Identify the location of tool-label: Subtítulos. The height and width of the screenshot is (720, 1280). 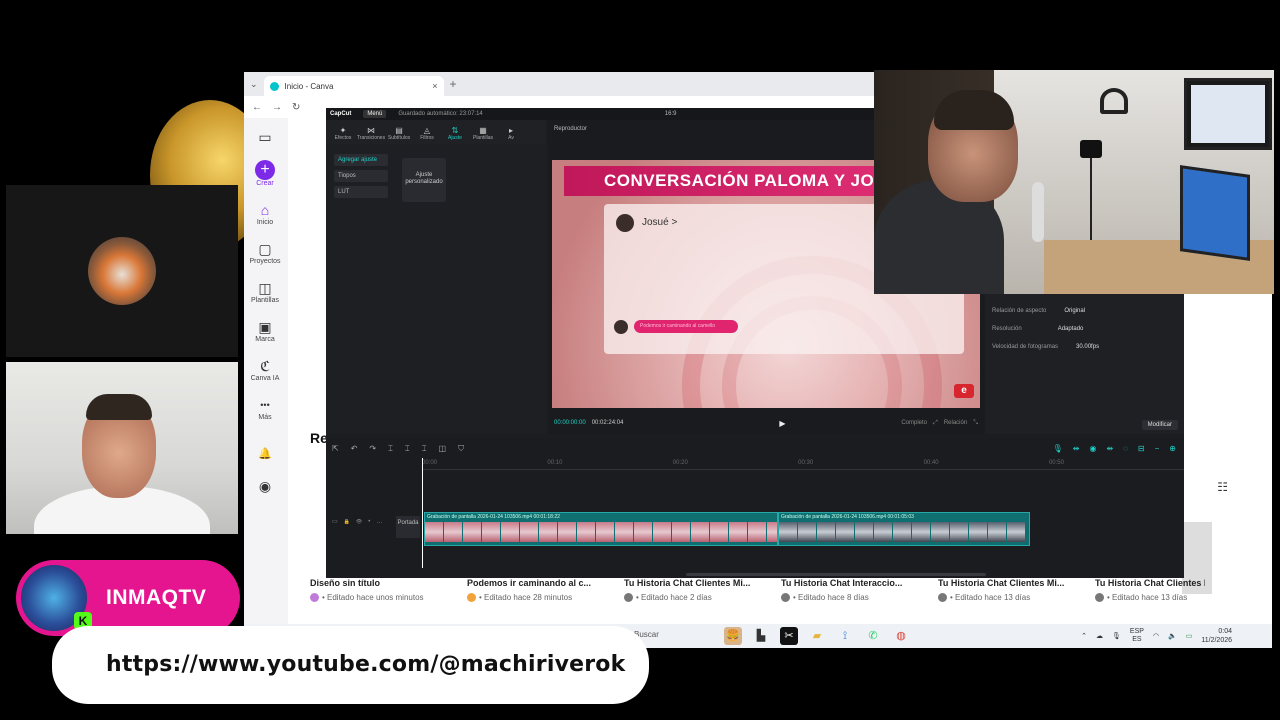
(399, 138).